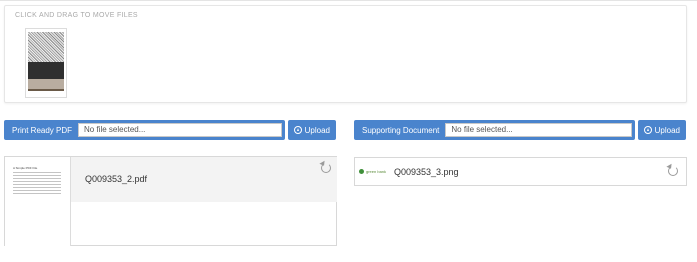  What do you see at coordinates (46, 47) in the screenshot?
I see `thumbnail-texture` at bounding box center [46, 47].